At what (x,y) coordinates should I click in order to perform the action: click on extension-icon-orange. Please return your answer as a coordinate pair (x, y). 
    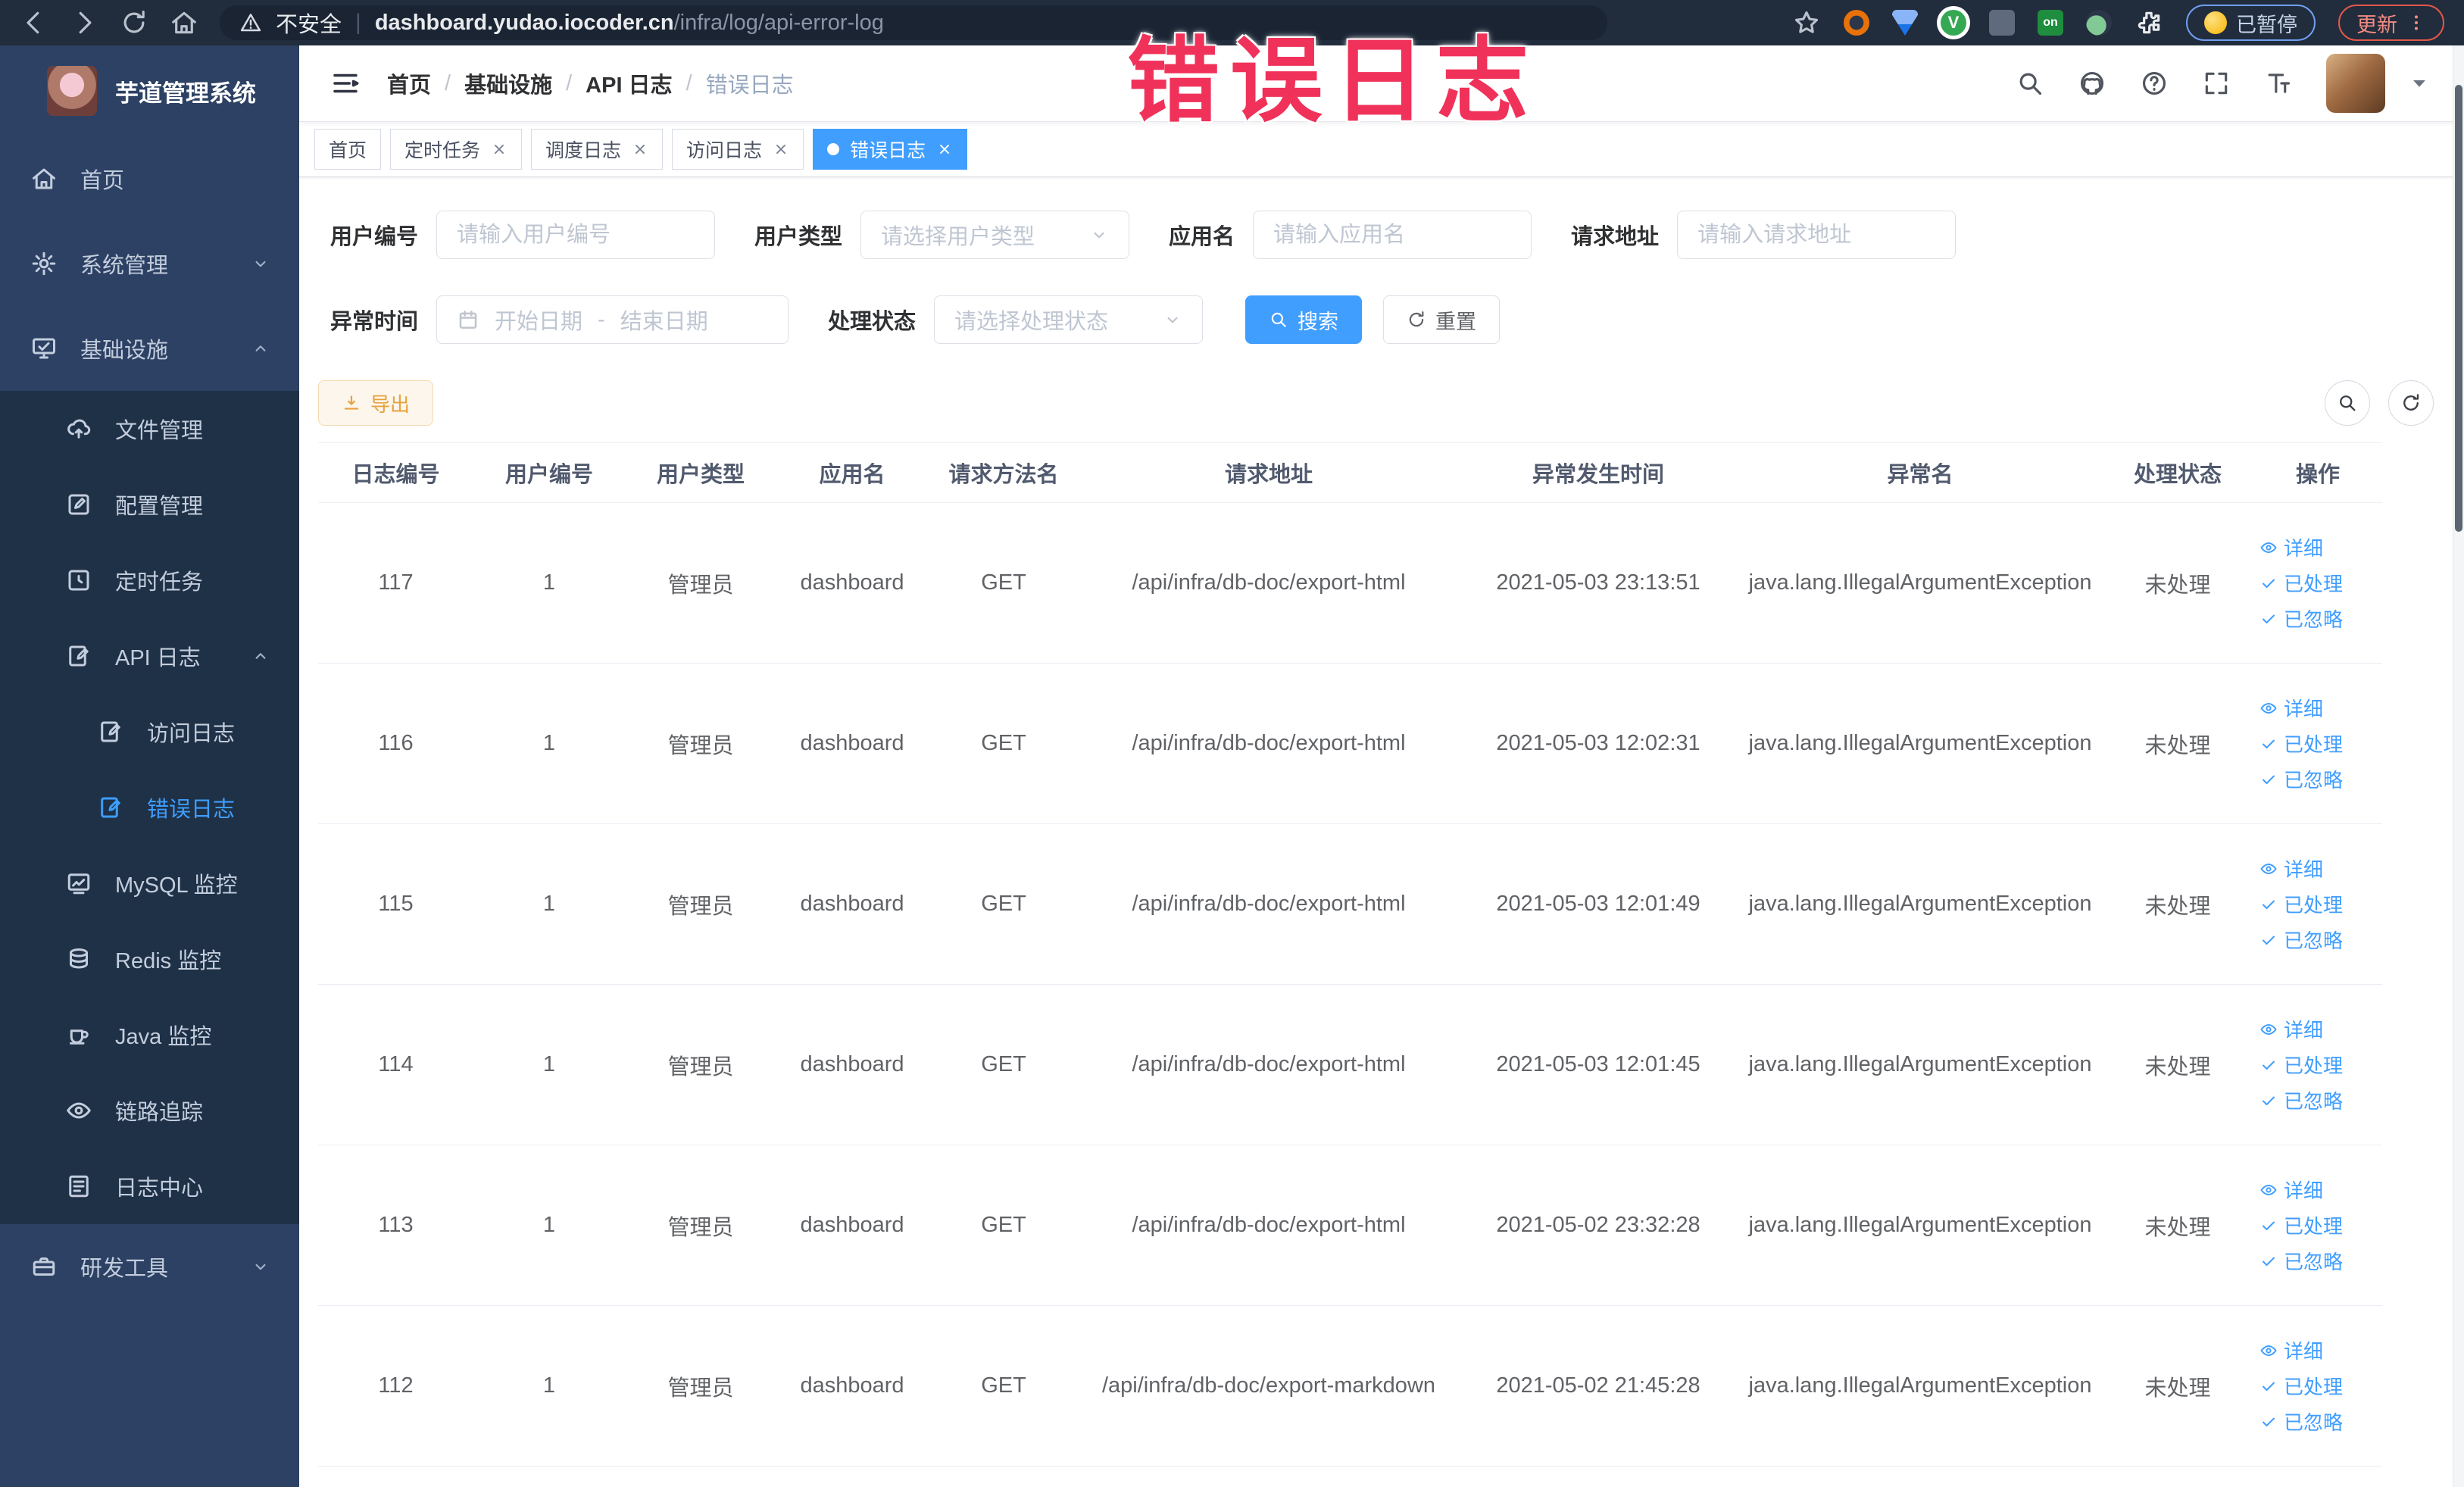
    Looking at the image, I should click on (1856, 23).